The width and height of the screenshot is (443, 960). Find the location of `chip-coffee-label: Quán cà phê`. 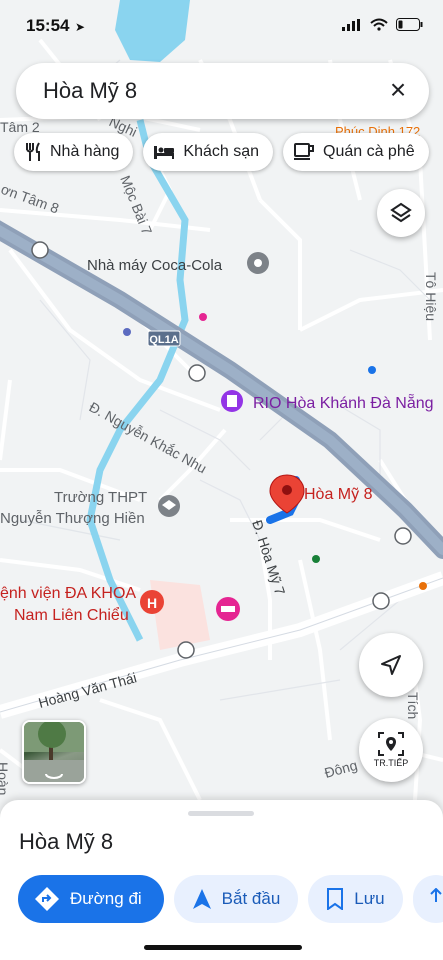

chip-coffee-label: Quán cà phê is located at coordinates (369, 151).